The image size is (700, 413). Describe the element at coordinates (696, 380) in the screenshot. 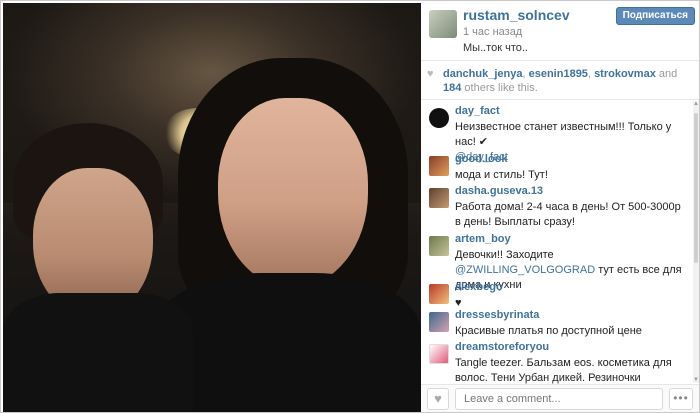

I see `scroll-down-icon: ▼` at that location.